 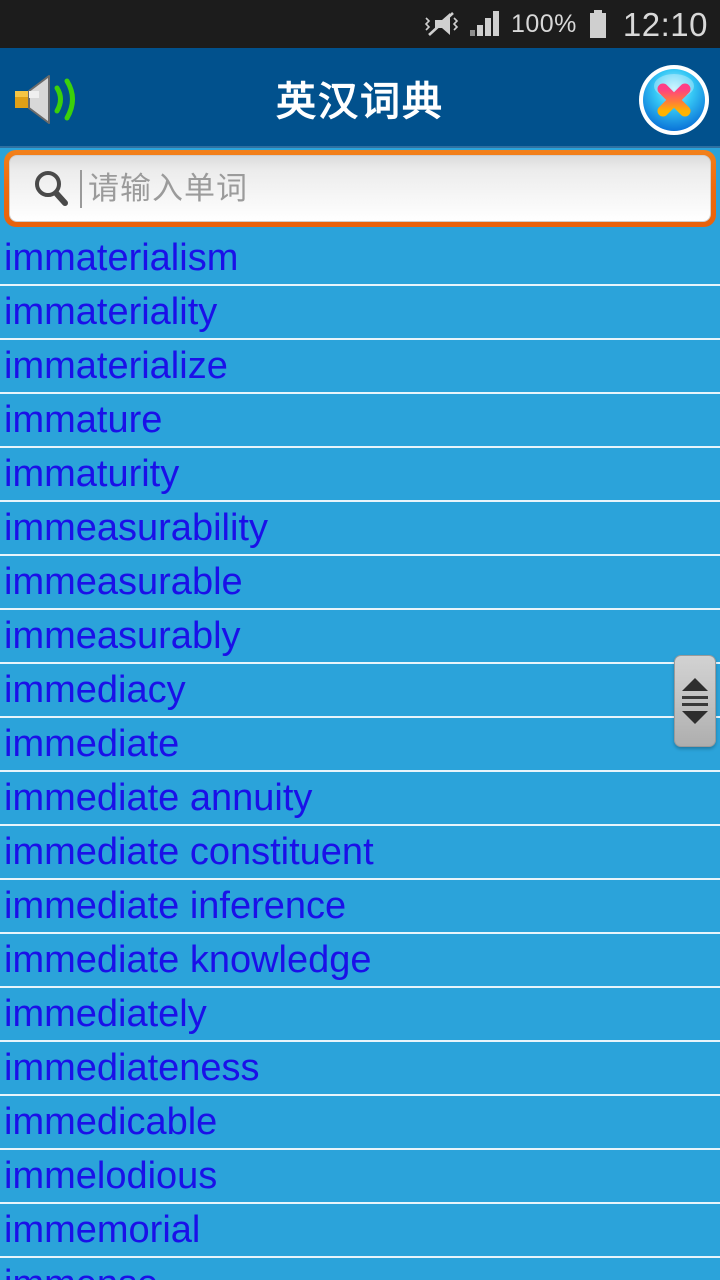 What do you see at coordinates (360, 367) in the screenshot?
I see `word-list-item: immaterialize` at bounding box center [360, 367].